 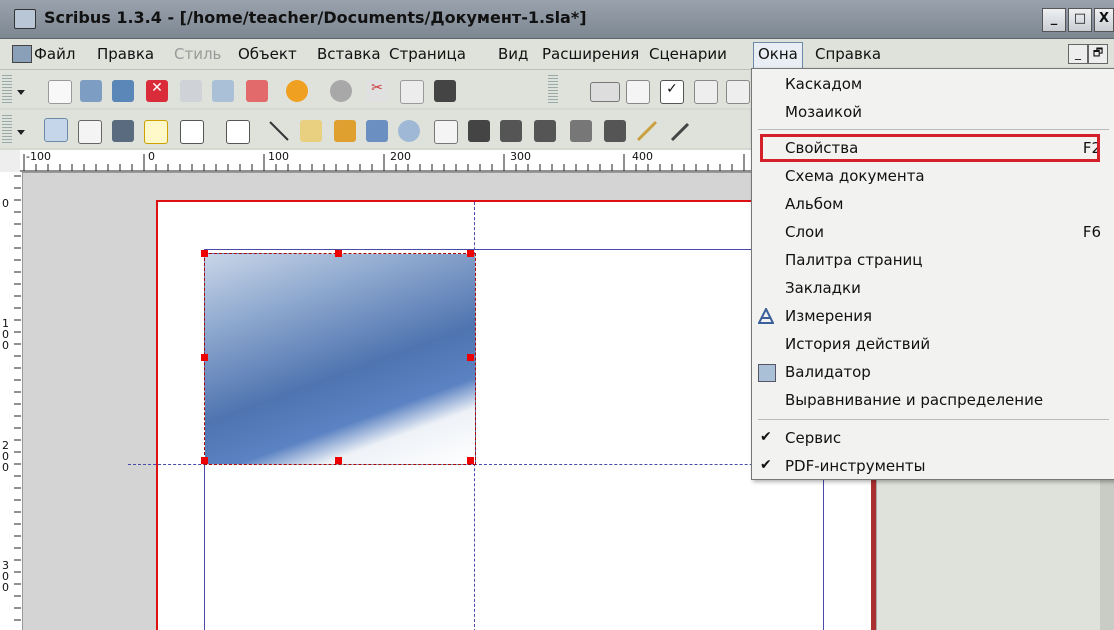 What do you see at coordinates (340, 359) in the screenshot?
I see `image-frame` at bounding box center [340, 359].